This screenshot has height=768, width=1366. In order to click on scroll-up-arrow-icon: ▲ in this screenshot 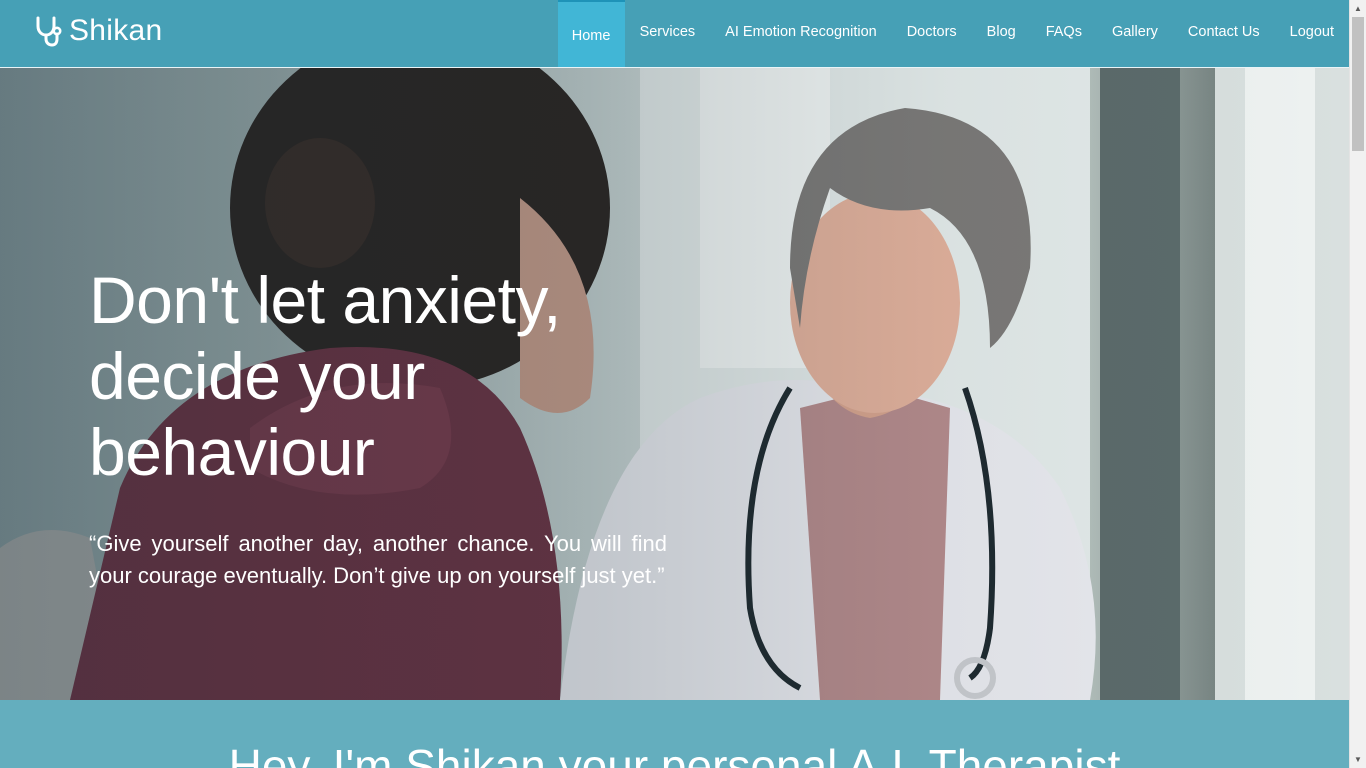, I will do `click(1358, 8)`.